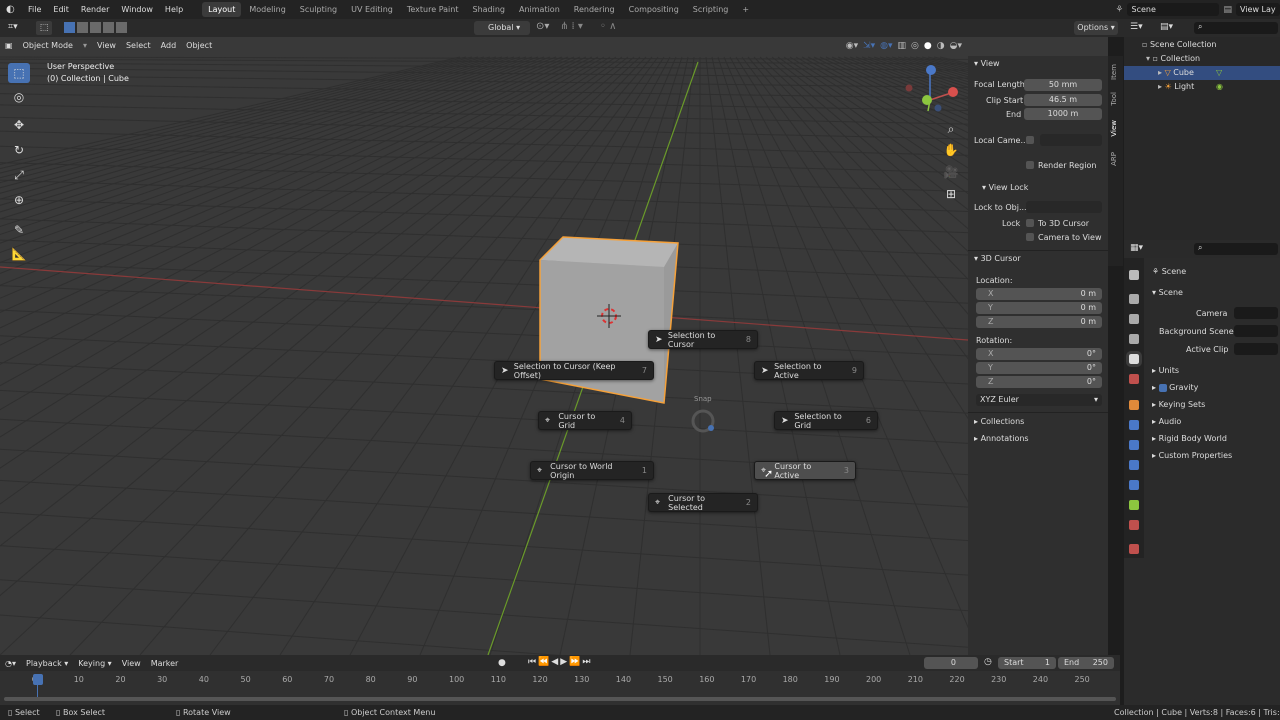  Describe the element at coordinates (222, 9) in the screenshot. I see `tab-layout: Layout` at that location.